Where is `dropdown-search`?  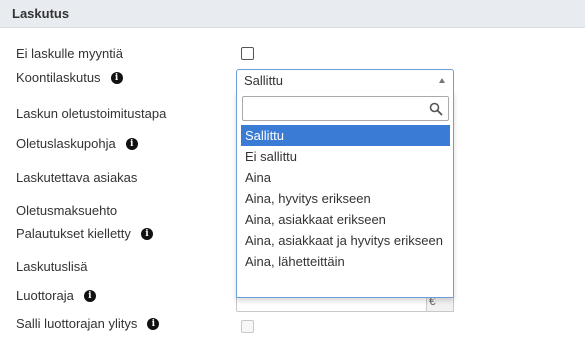
dropdown-search is located at coordinates (345, 108).